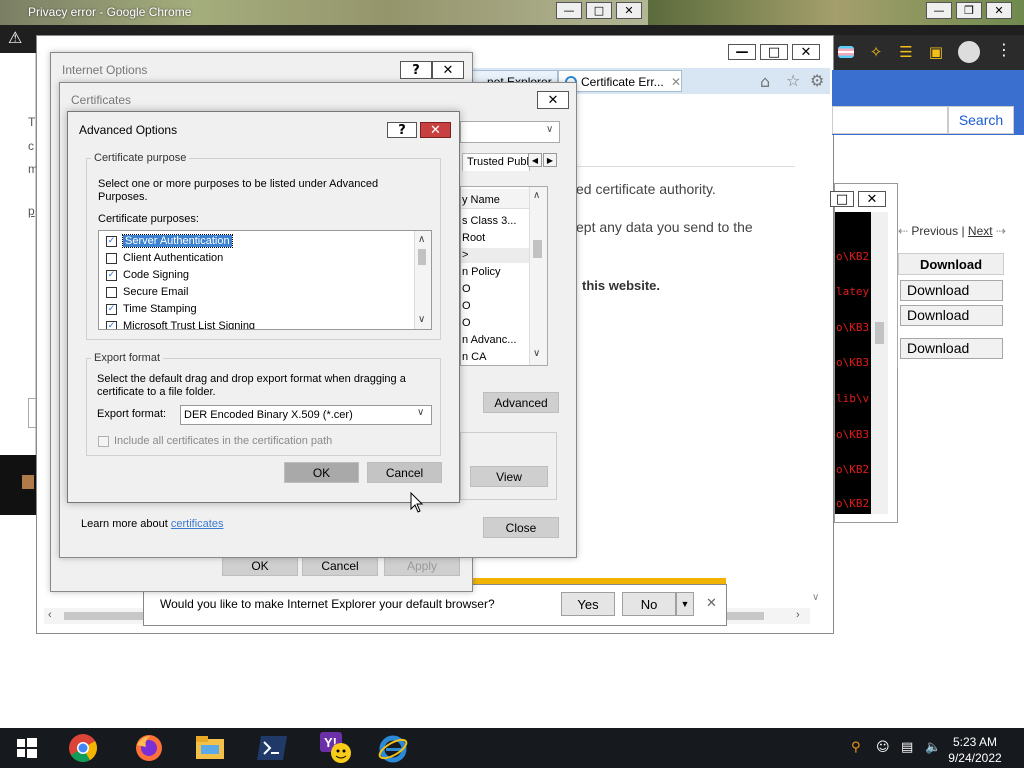 This screenshot has width=1024, height=768. Describe the element at coordinates (550, 160) in the screenshot. I see `tab-scroll-right-icon: ▶` at that location.